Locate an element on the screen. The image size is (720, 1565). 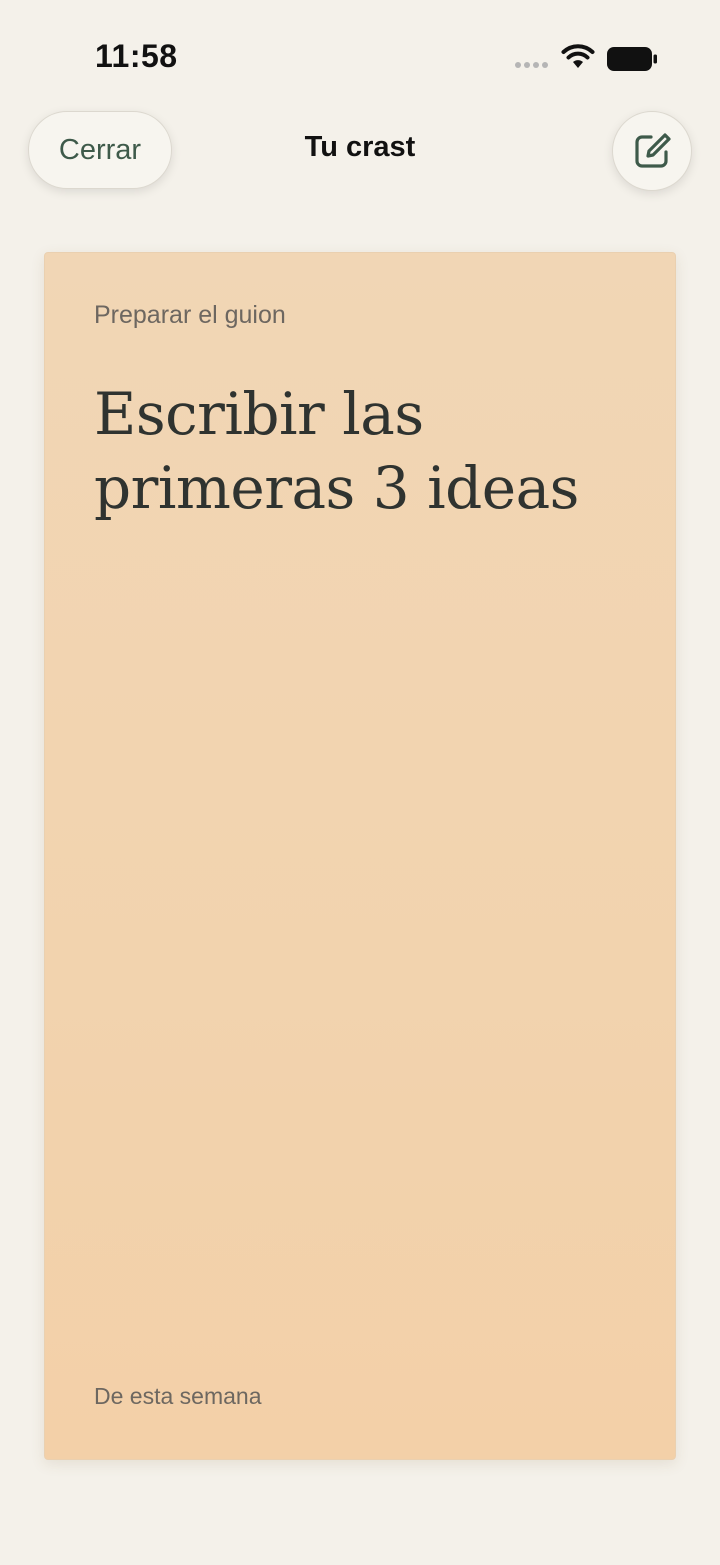
card-category: Preparar el guion is located at coordinates (190, 315).